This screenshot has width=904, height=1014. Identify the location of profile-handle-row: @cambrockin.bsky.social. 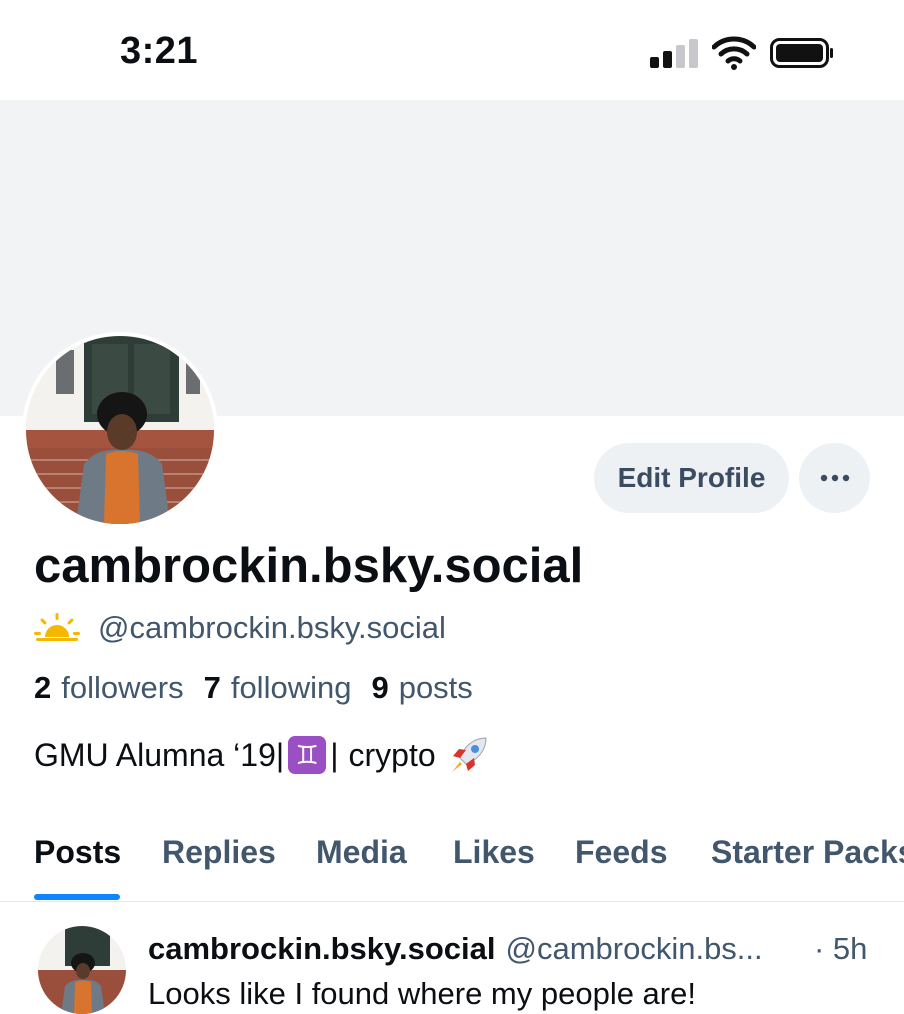
(240, 628).